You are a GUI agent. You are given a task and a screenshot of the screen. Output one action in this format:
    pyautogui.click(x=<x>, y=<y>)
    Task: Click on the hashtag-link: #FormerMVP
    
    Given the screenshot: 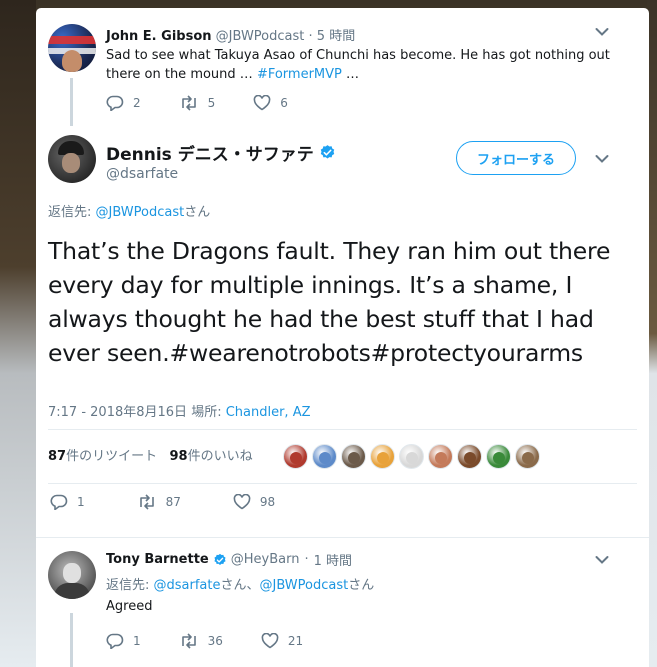 What is the action you would take?
    pyautogui.click(x=299, y=74)
    